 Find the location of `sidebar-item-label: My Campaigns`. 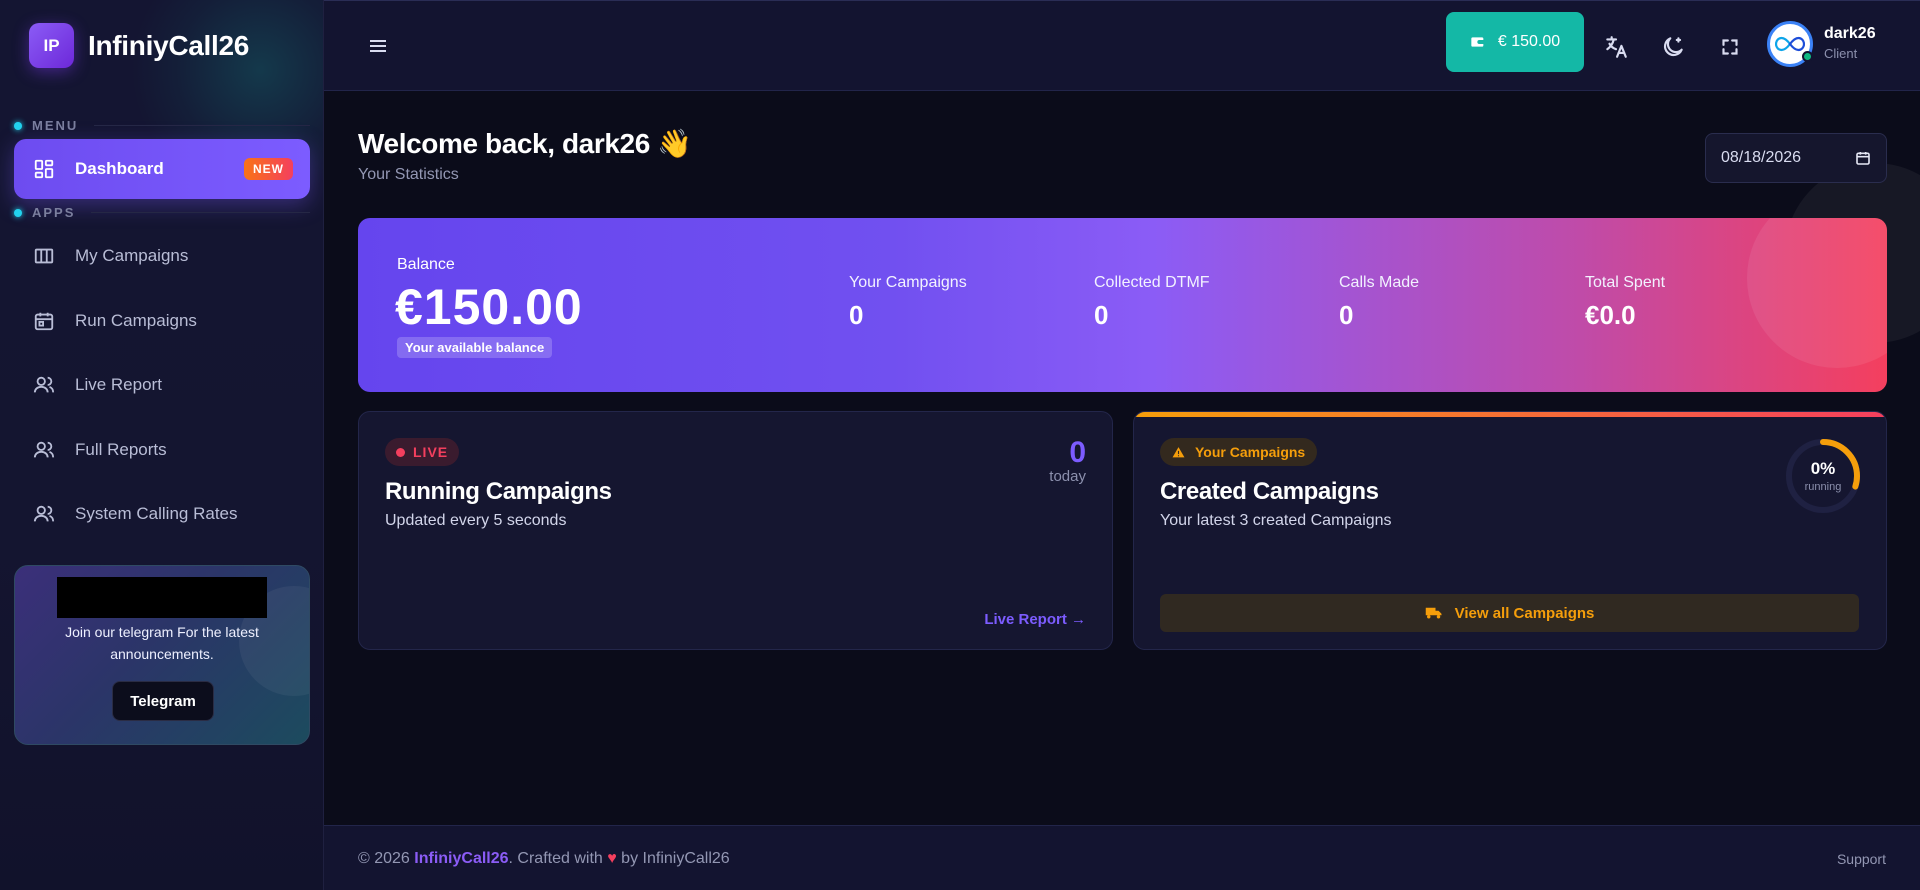

sidebar-item-label: My Campaigns is located at coordinates (132, 255).